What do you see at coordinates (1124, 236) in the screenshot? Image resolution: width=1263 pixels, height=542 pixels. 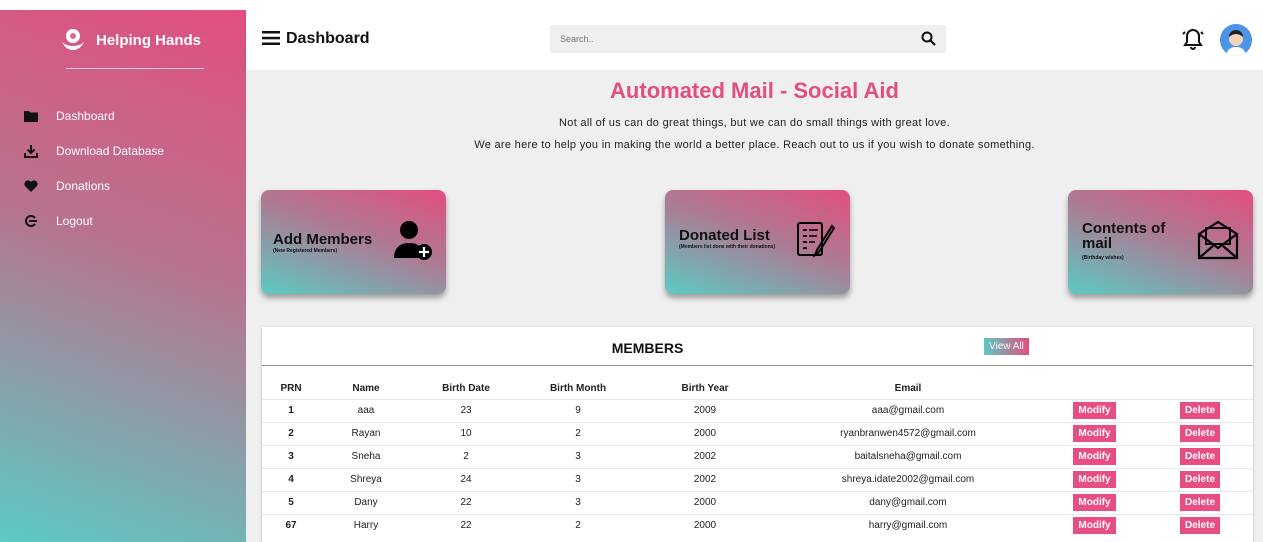 I see `card-title: Contents of mail` at bounding box center [1124, 236].